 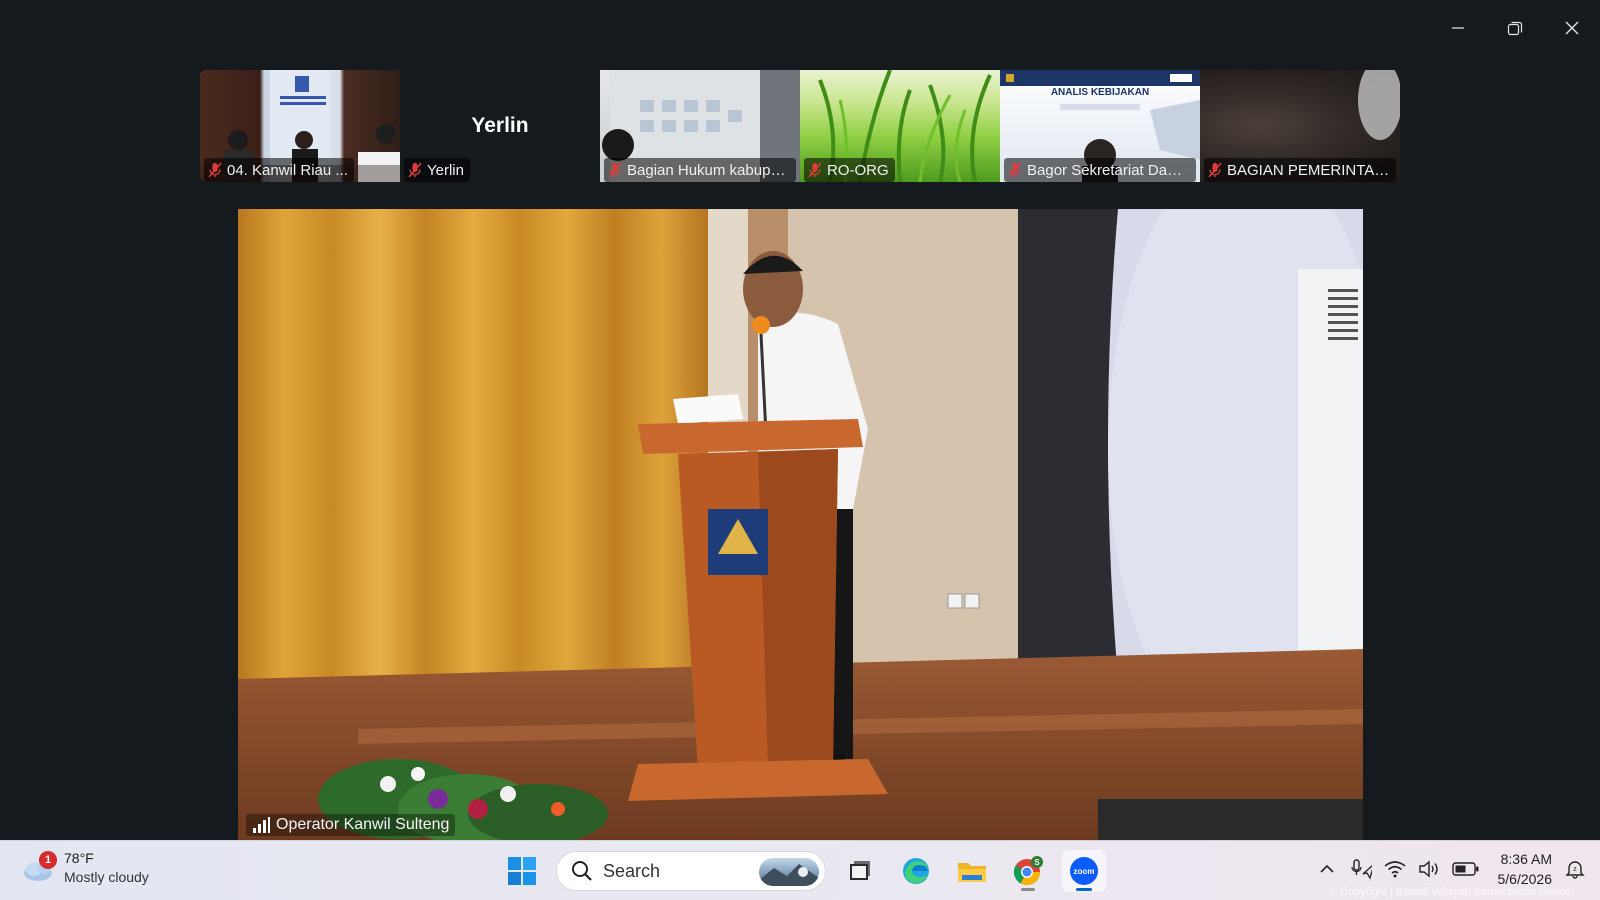 What do you see at coordinates (363, 824) in the screenshot?
I see `speaker-name: Operator Kanwil Sulteng` at bounding box center [363, 824].